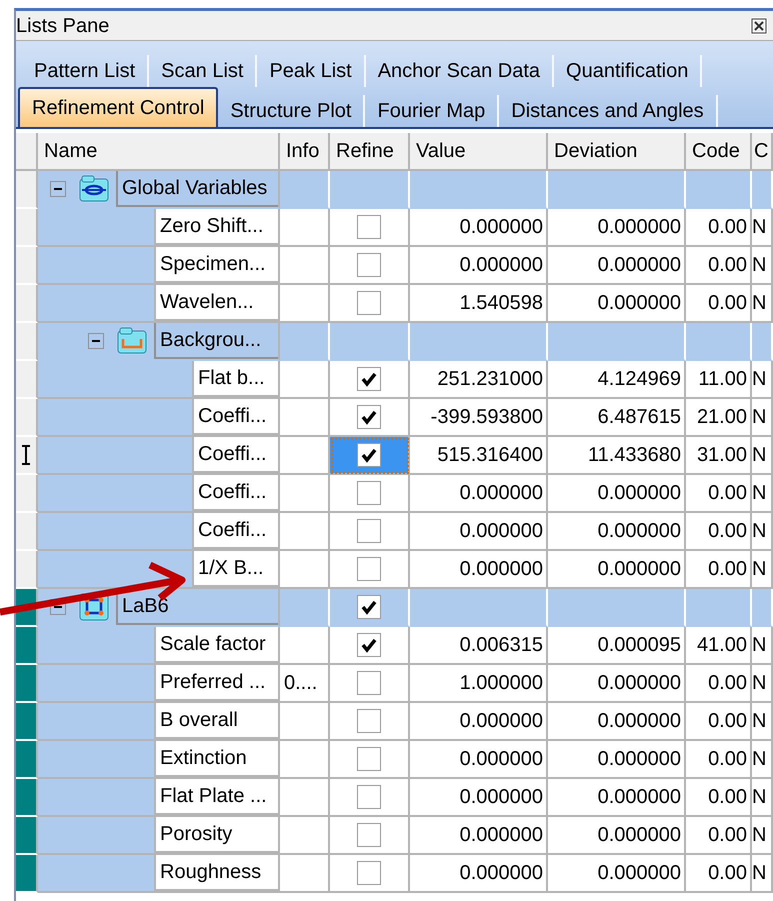 This screenshot has height=901, width=773. I want to click on table-cell: 41.00, so click(719, 646).